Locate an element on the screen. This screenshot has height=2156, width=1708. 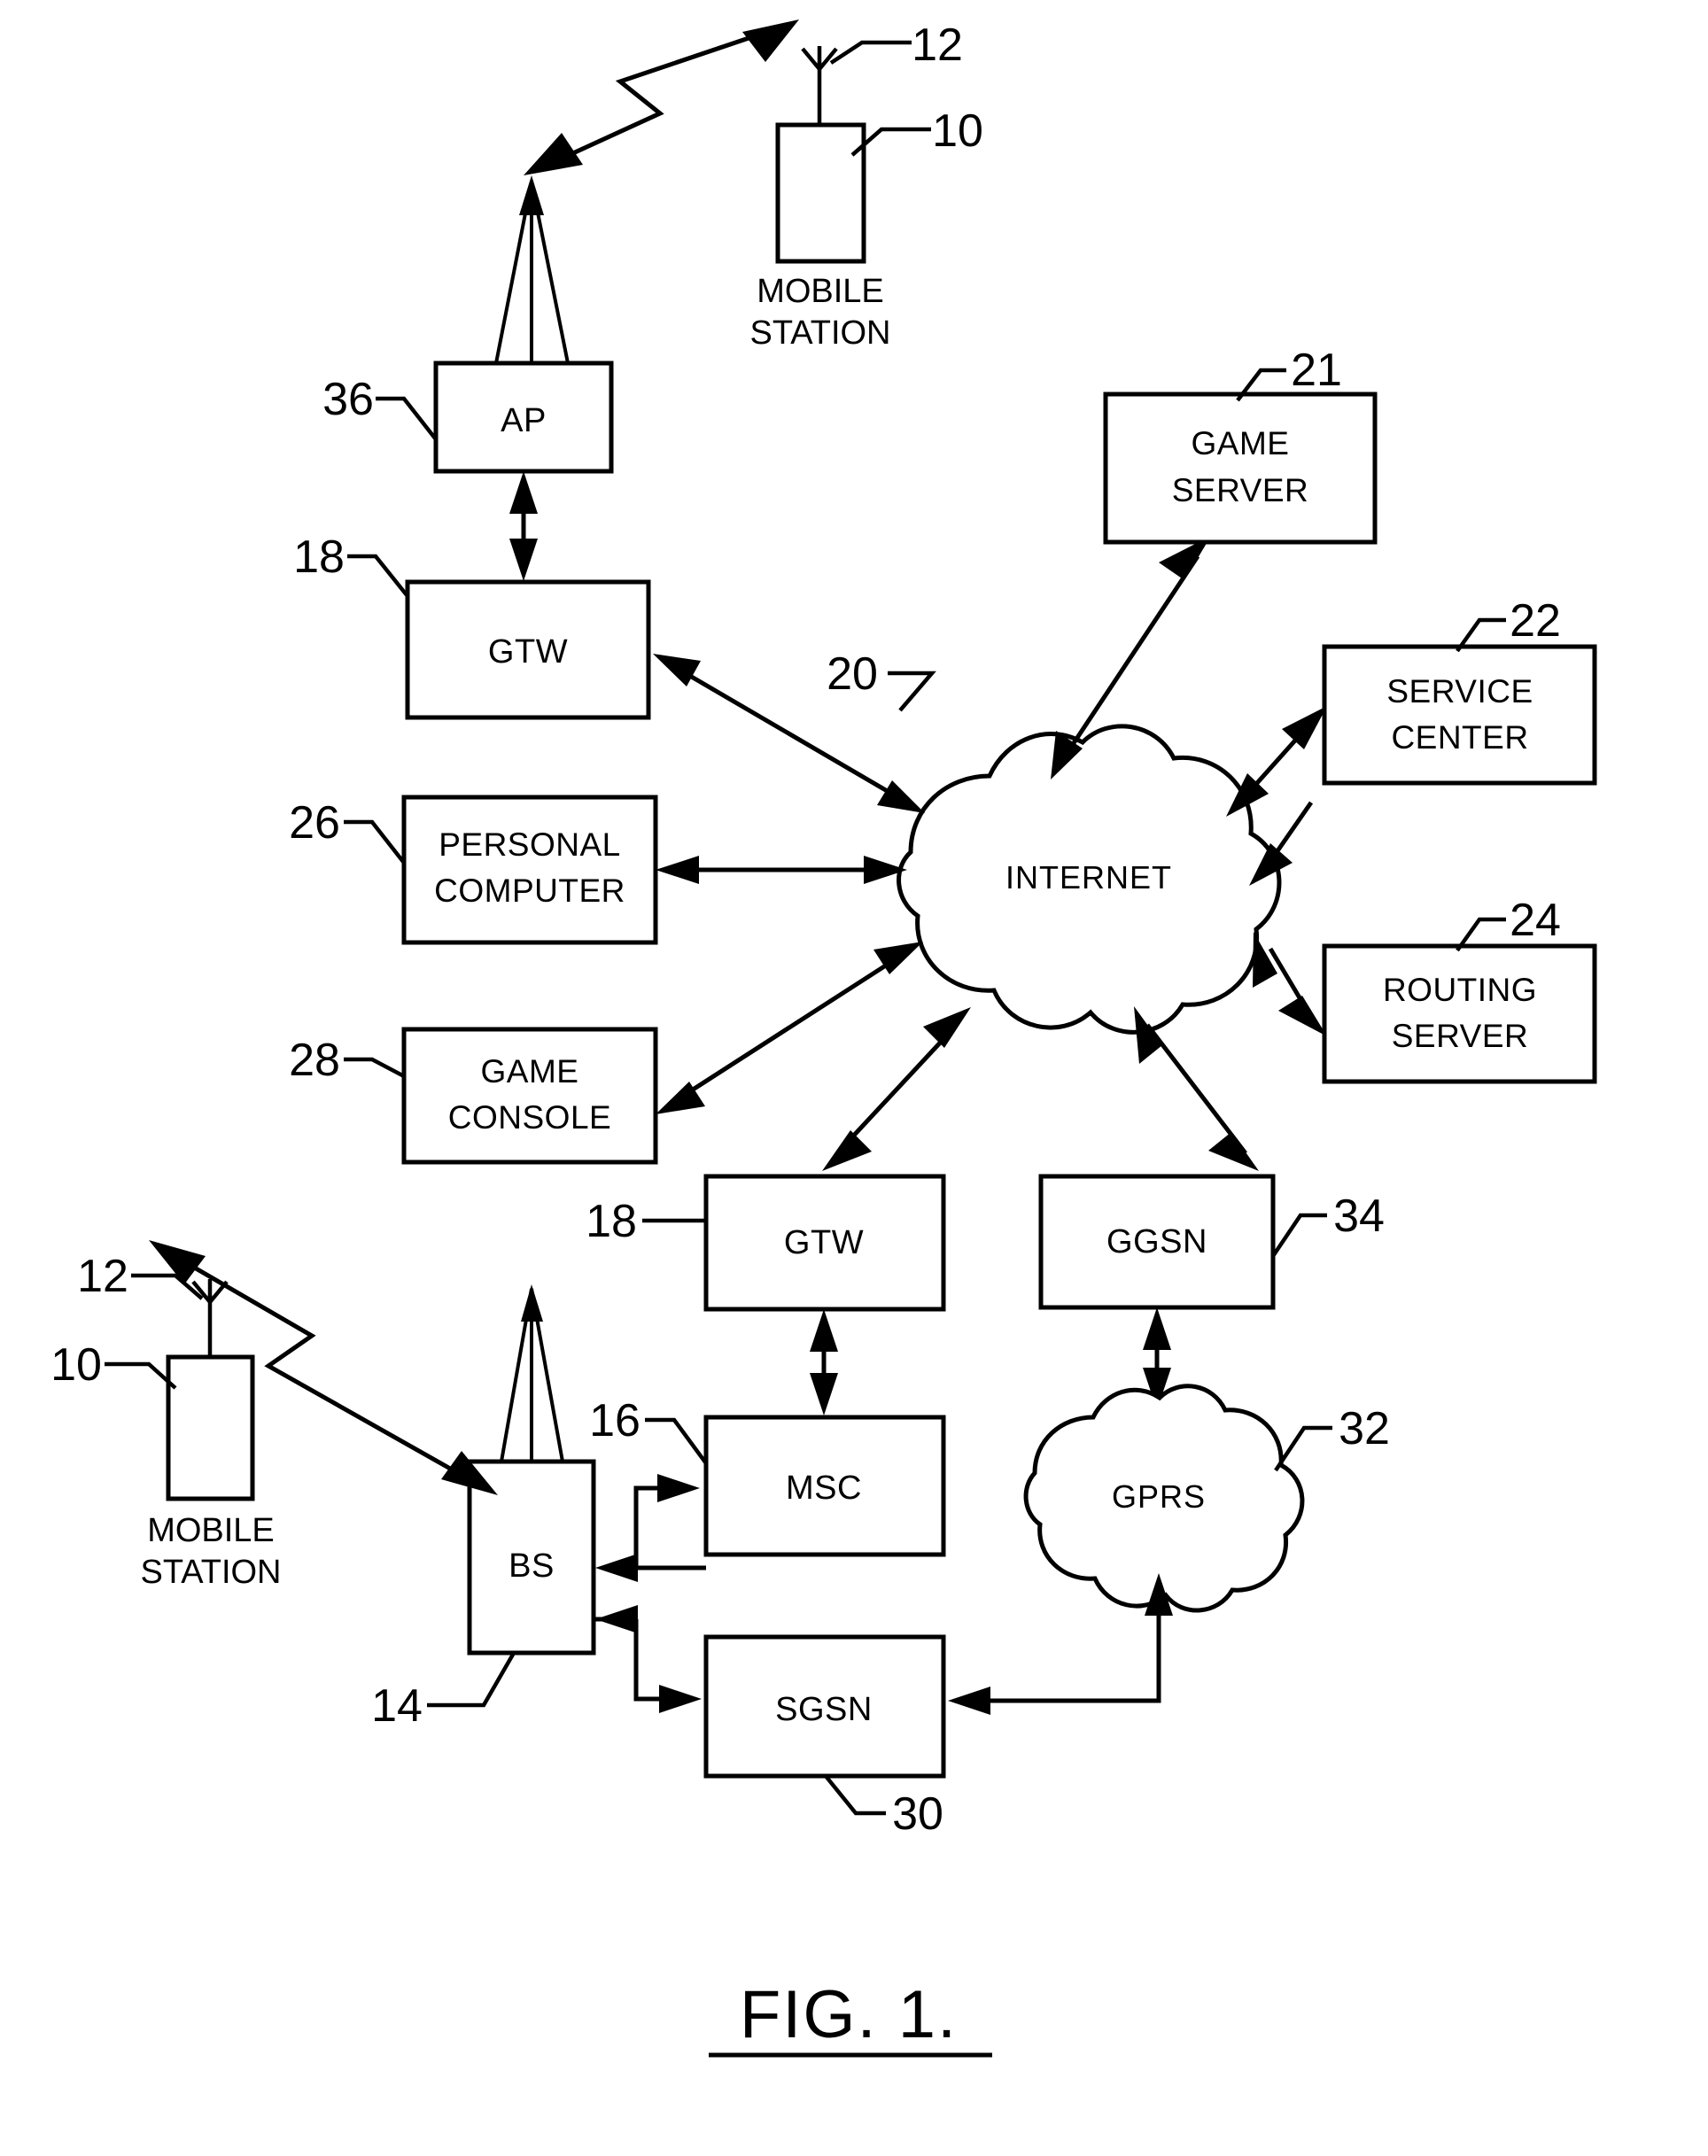
ref-26-leader is located at coordinates (375, 842).